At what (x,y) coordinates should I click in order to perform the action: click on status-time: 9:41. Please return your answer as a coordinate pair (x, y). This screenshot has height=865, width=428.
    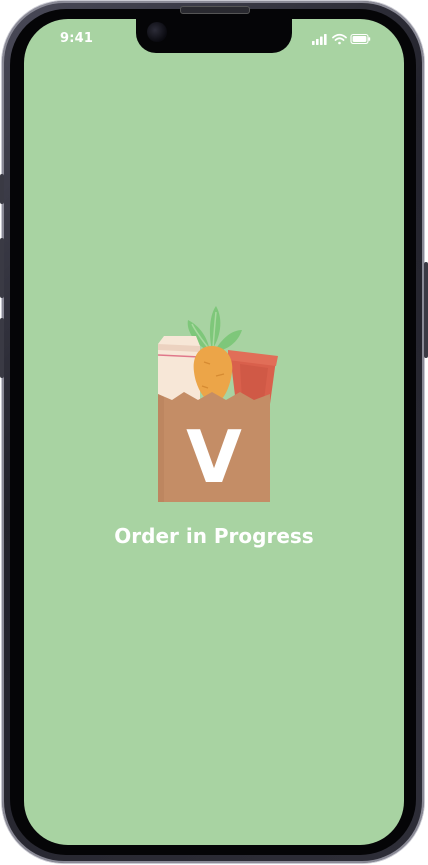
    Looking at the image, I should click on (77, 38).